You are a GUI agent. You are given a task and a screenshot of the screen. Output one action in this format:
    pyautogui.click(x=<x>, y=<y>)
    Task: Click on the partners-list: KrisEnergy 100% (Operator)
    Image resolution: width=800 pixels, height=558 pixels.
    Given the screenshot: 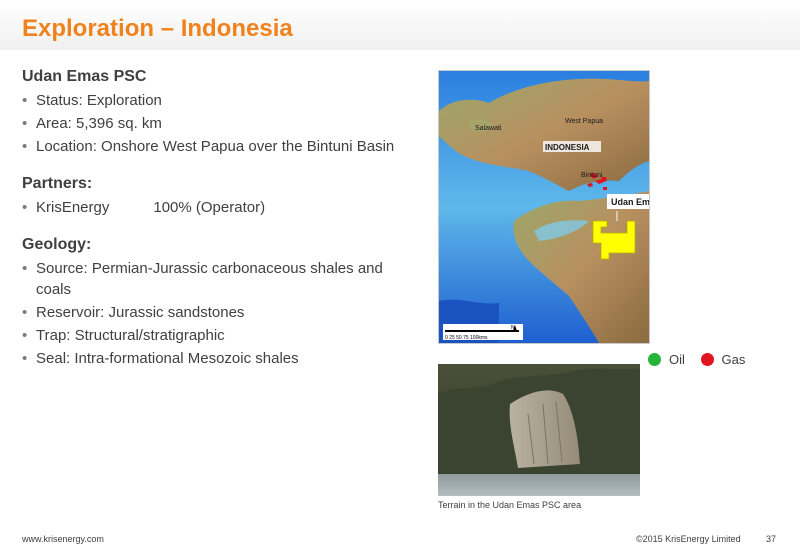 What is the action you would take?
    pyautogui.click(x=219, y=207)
    